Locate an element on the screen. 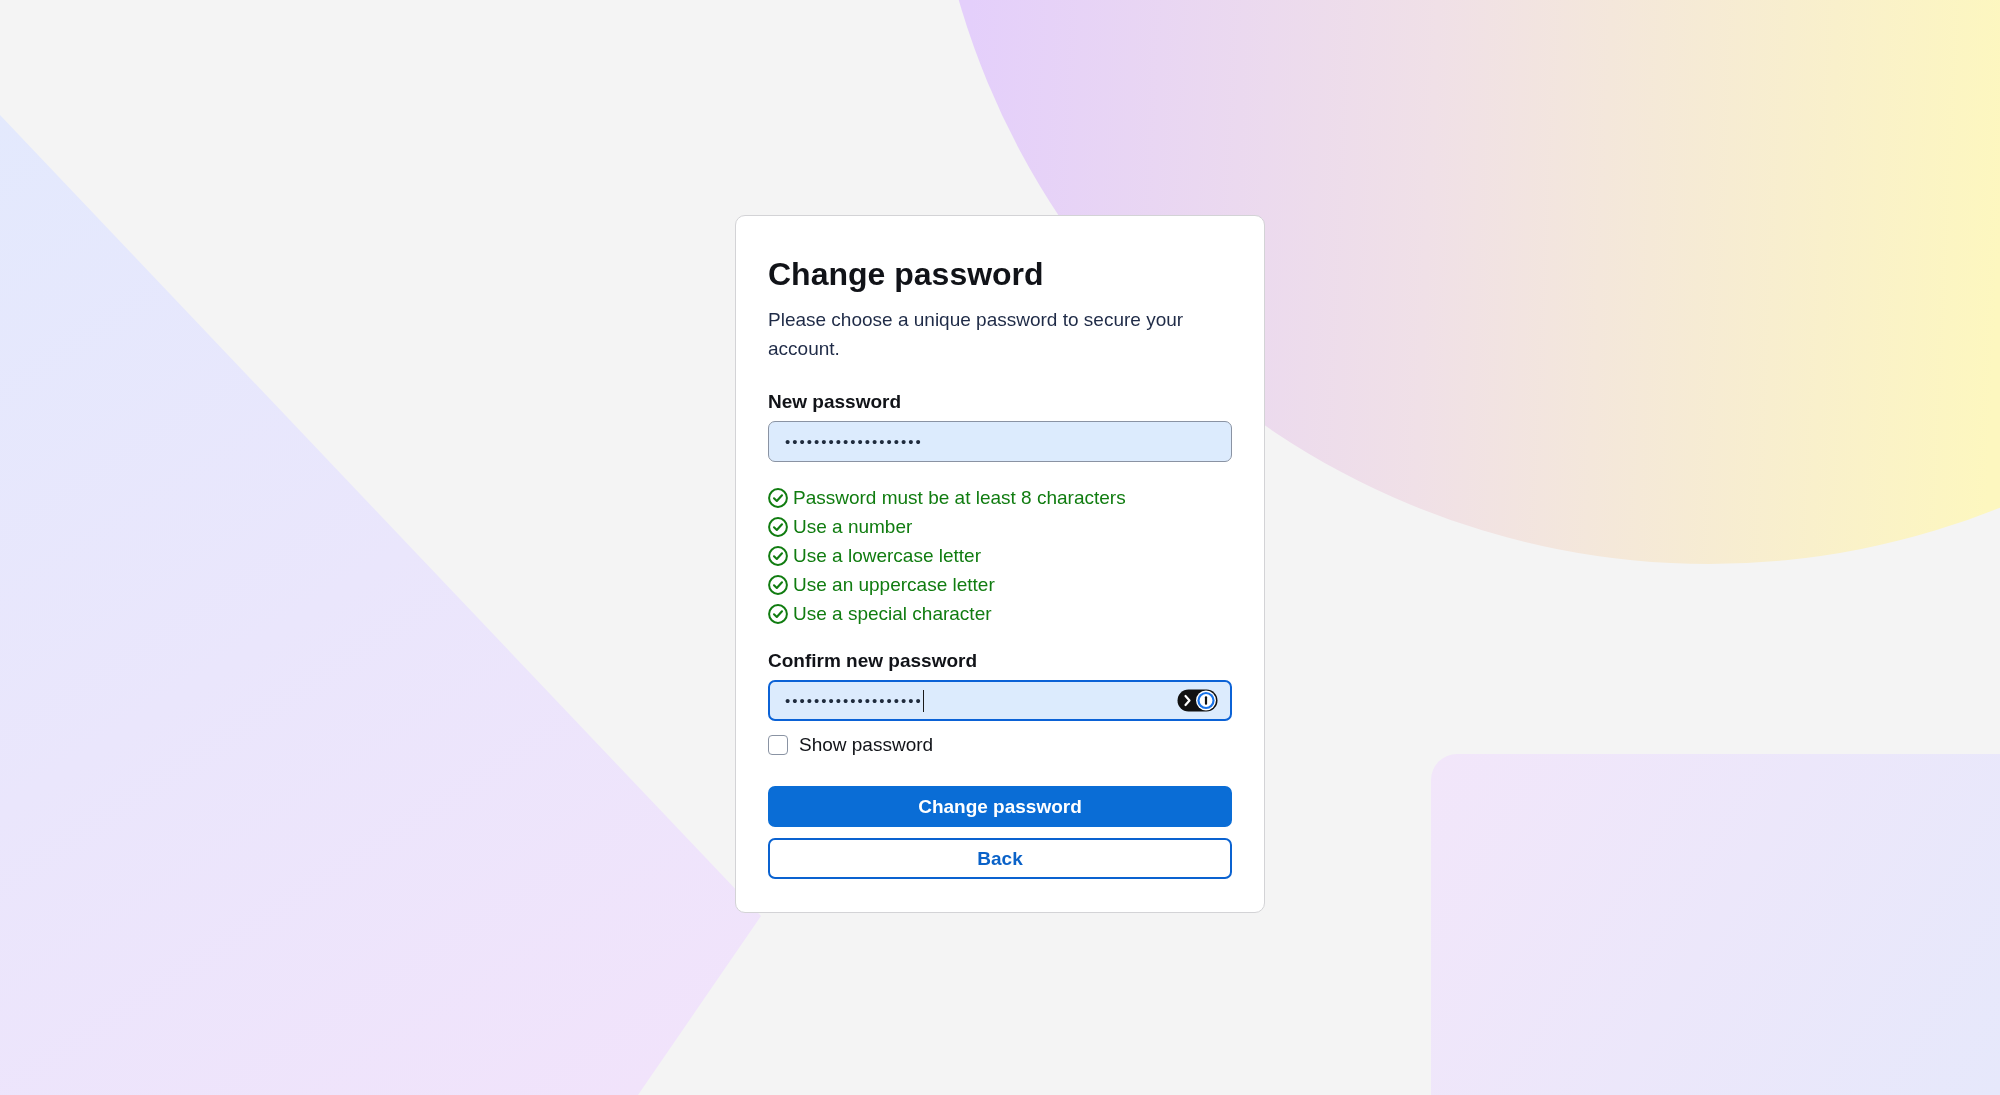  card-description: Please choose a unique password to secure your account. is located at coordinates (976, 334).